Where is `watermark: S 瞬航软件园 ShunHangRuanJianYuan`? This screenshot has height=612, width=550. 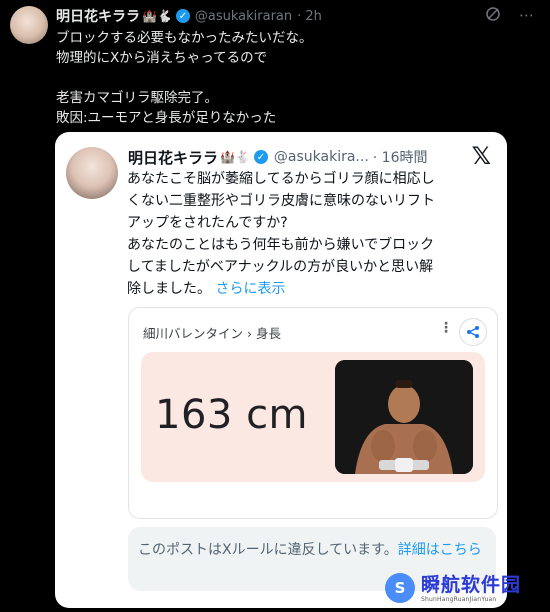 watermark: S 瞬航软件园 ShunHangRuanJianYuan is located at coordinates (465, 588).